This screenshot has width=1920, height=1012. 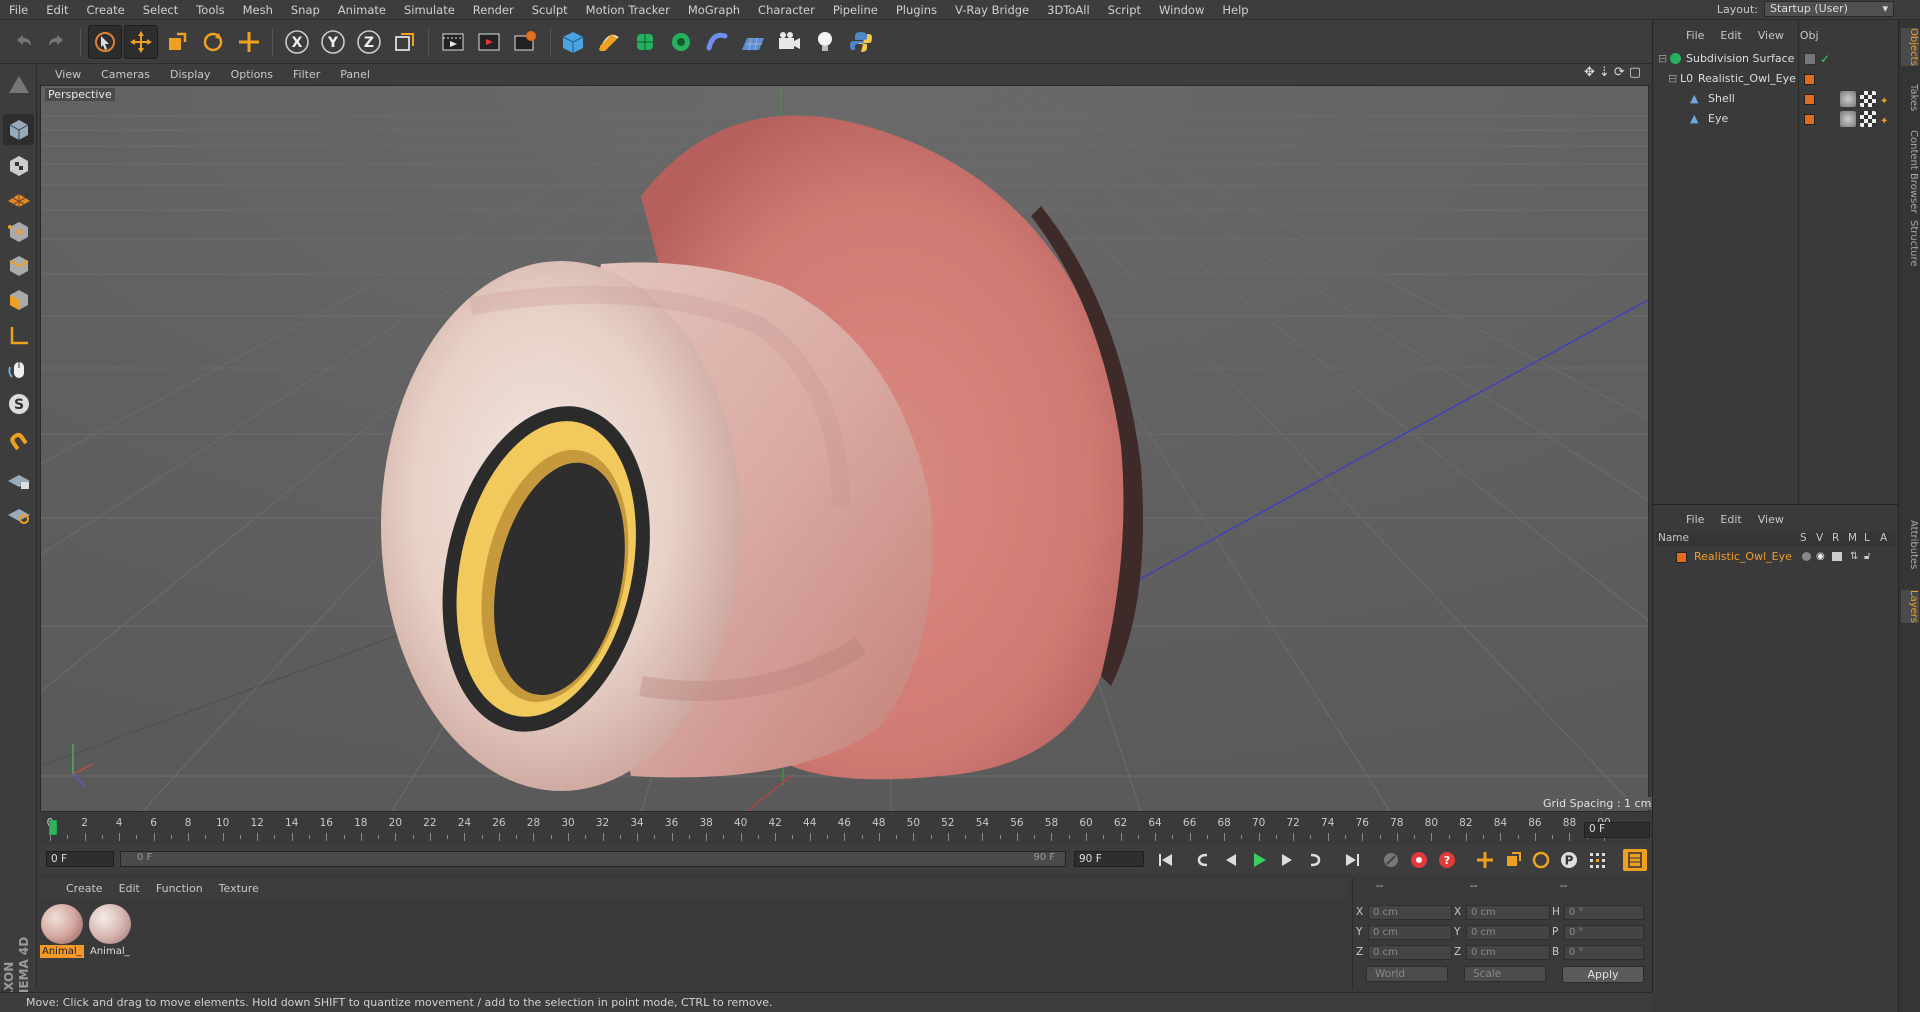 What do you see at coordinates (1505, 974) in the screenshot?
I see `transform-mode-dropdown: Scale` at bounding box center [1505, 974].